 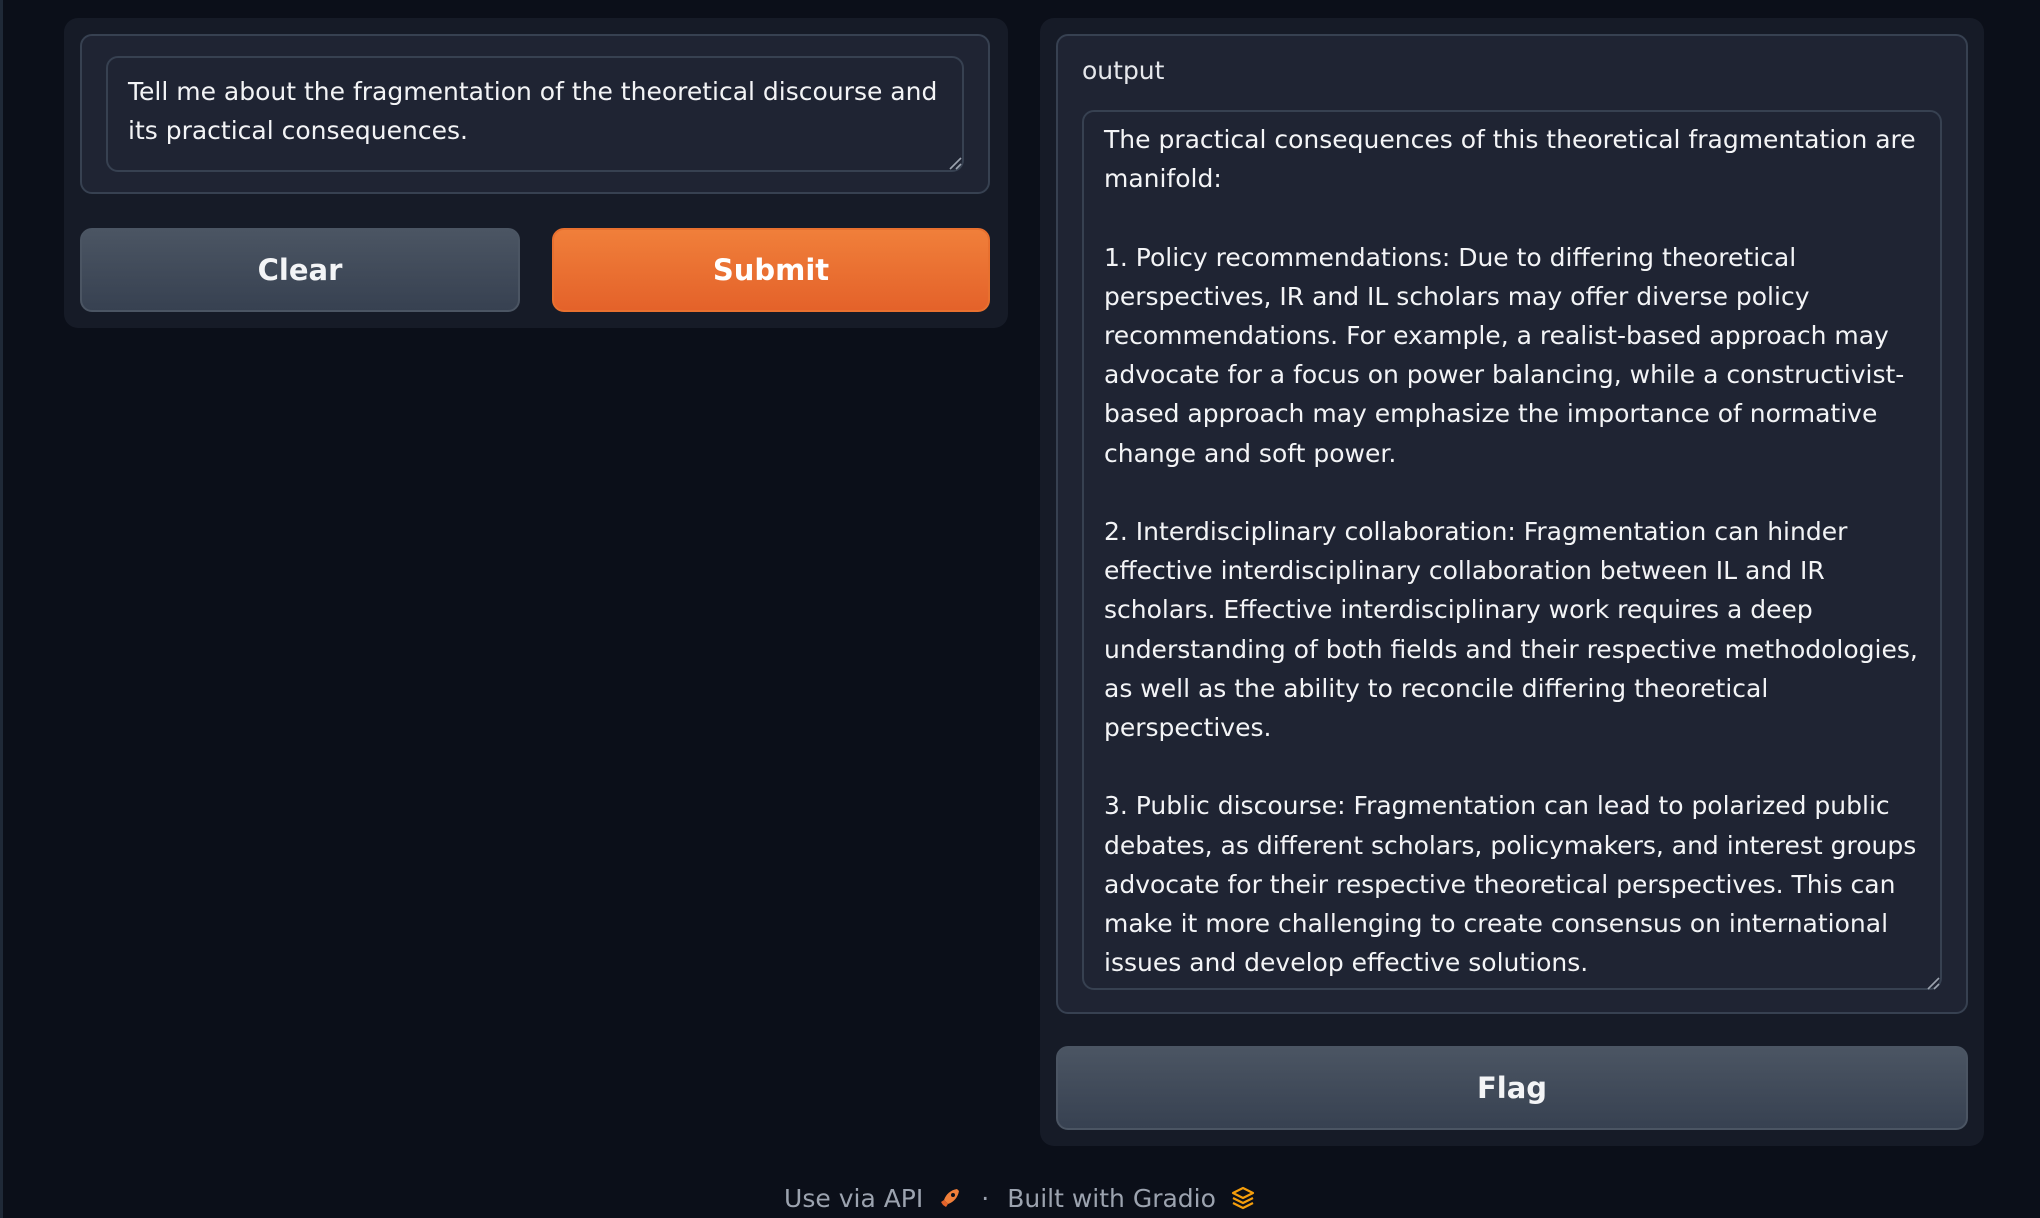 What do you see at coordinates (950, 1198) in the screenshot?
I see `rocket-icon` at bounding box center [950, 1198].